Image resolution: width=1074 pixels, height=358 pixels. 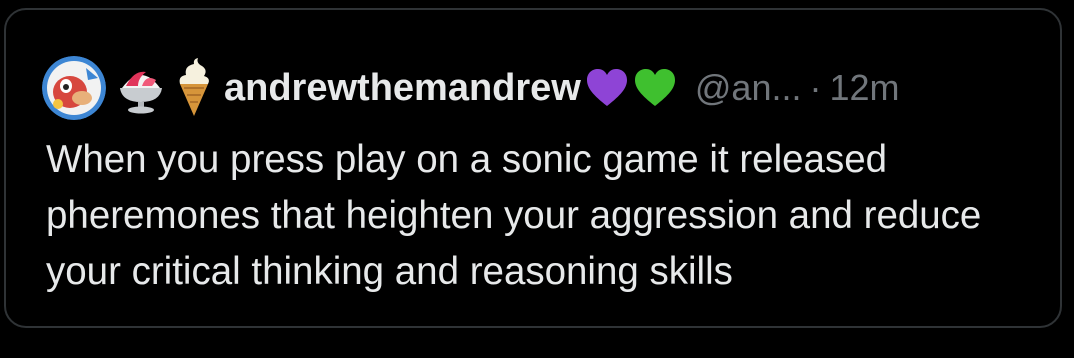 What do you see at coordinates (655, 88) in the screenshot?
I see `green-heart-icon` at bounding box center [655, 88].